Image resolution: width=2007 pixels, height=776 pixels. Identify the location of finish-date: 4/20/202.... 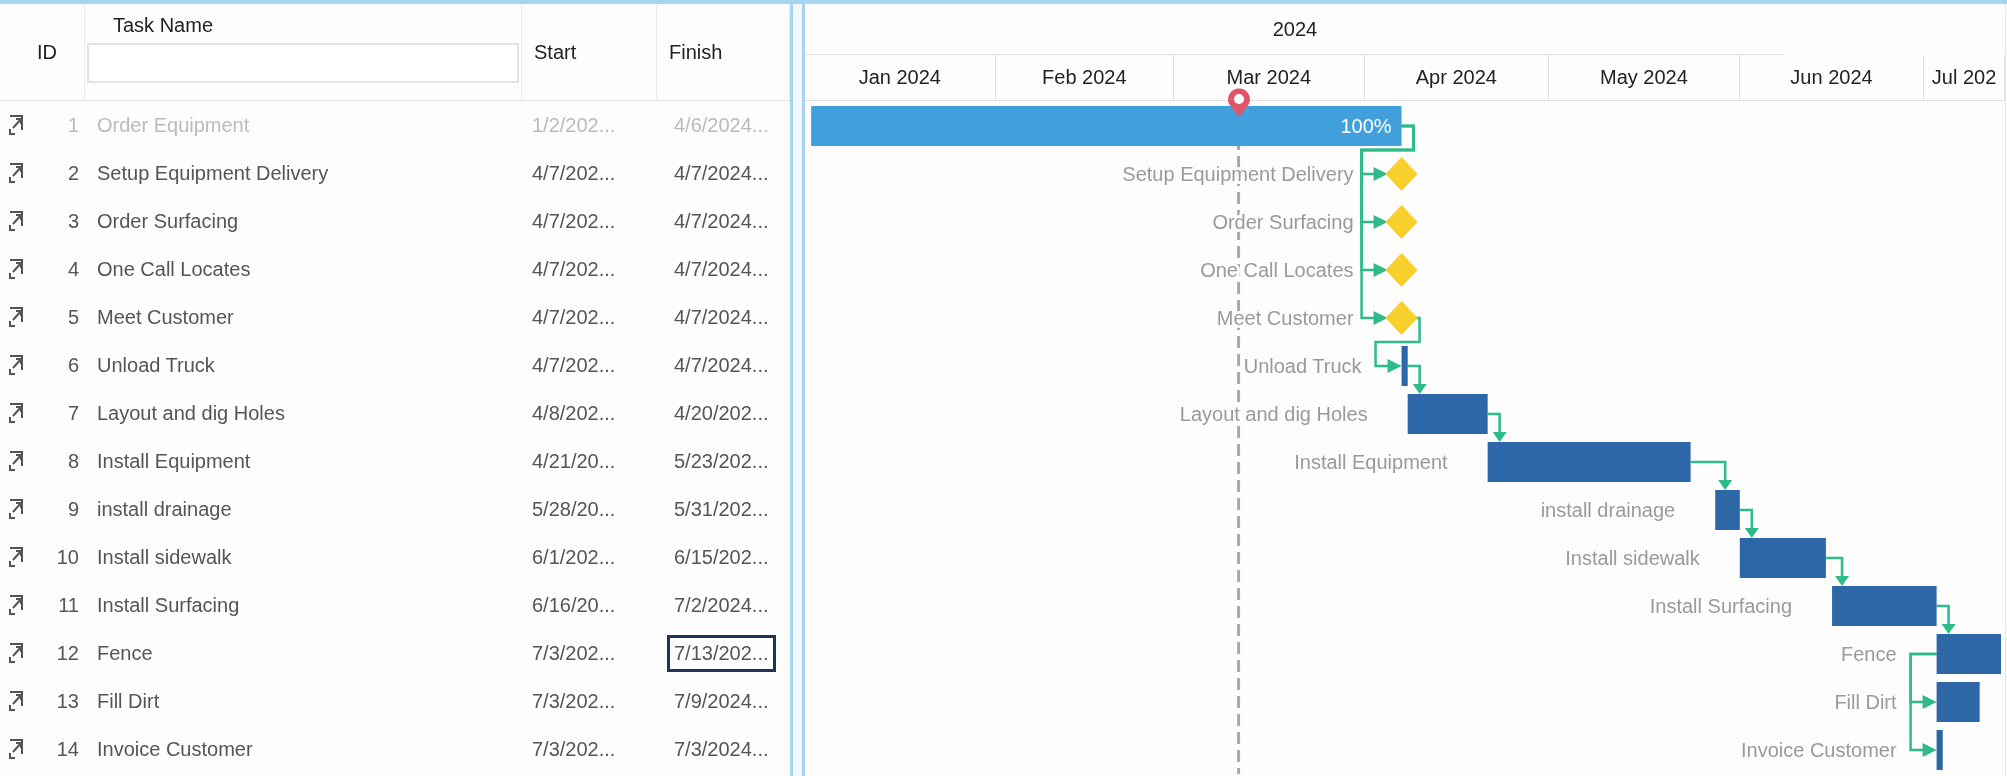
(721, 413).